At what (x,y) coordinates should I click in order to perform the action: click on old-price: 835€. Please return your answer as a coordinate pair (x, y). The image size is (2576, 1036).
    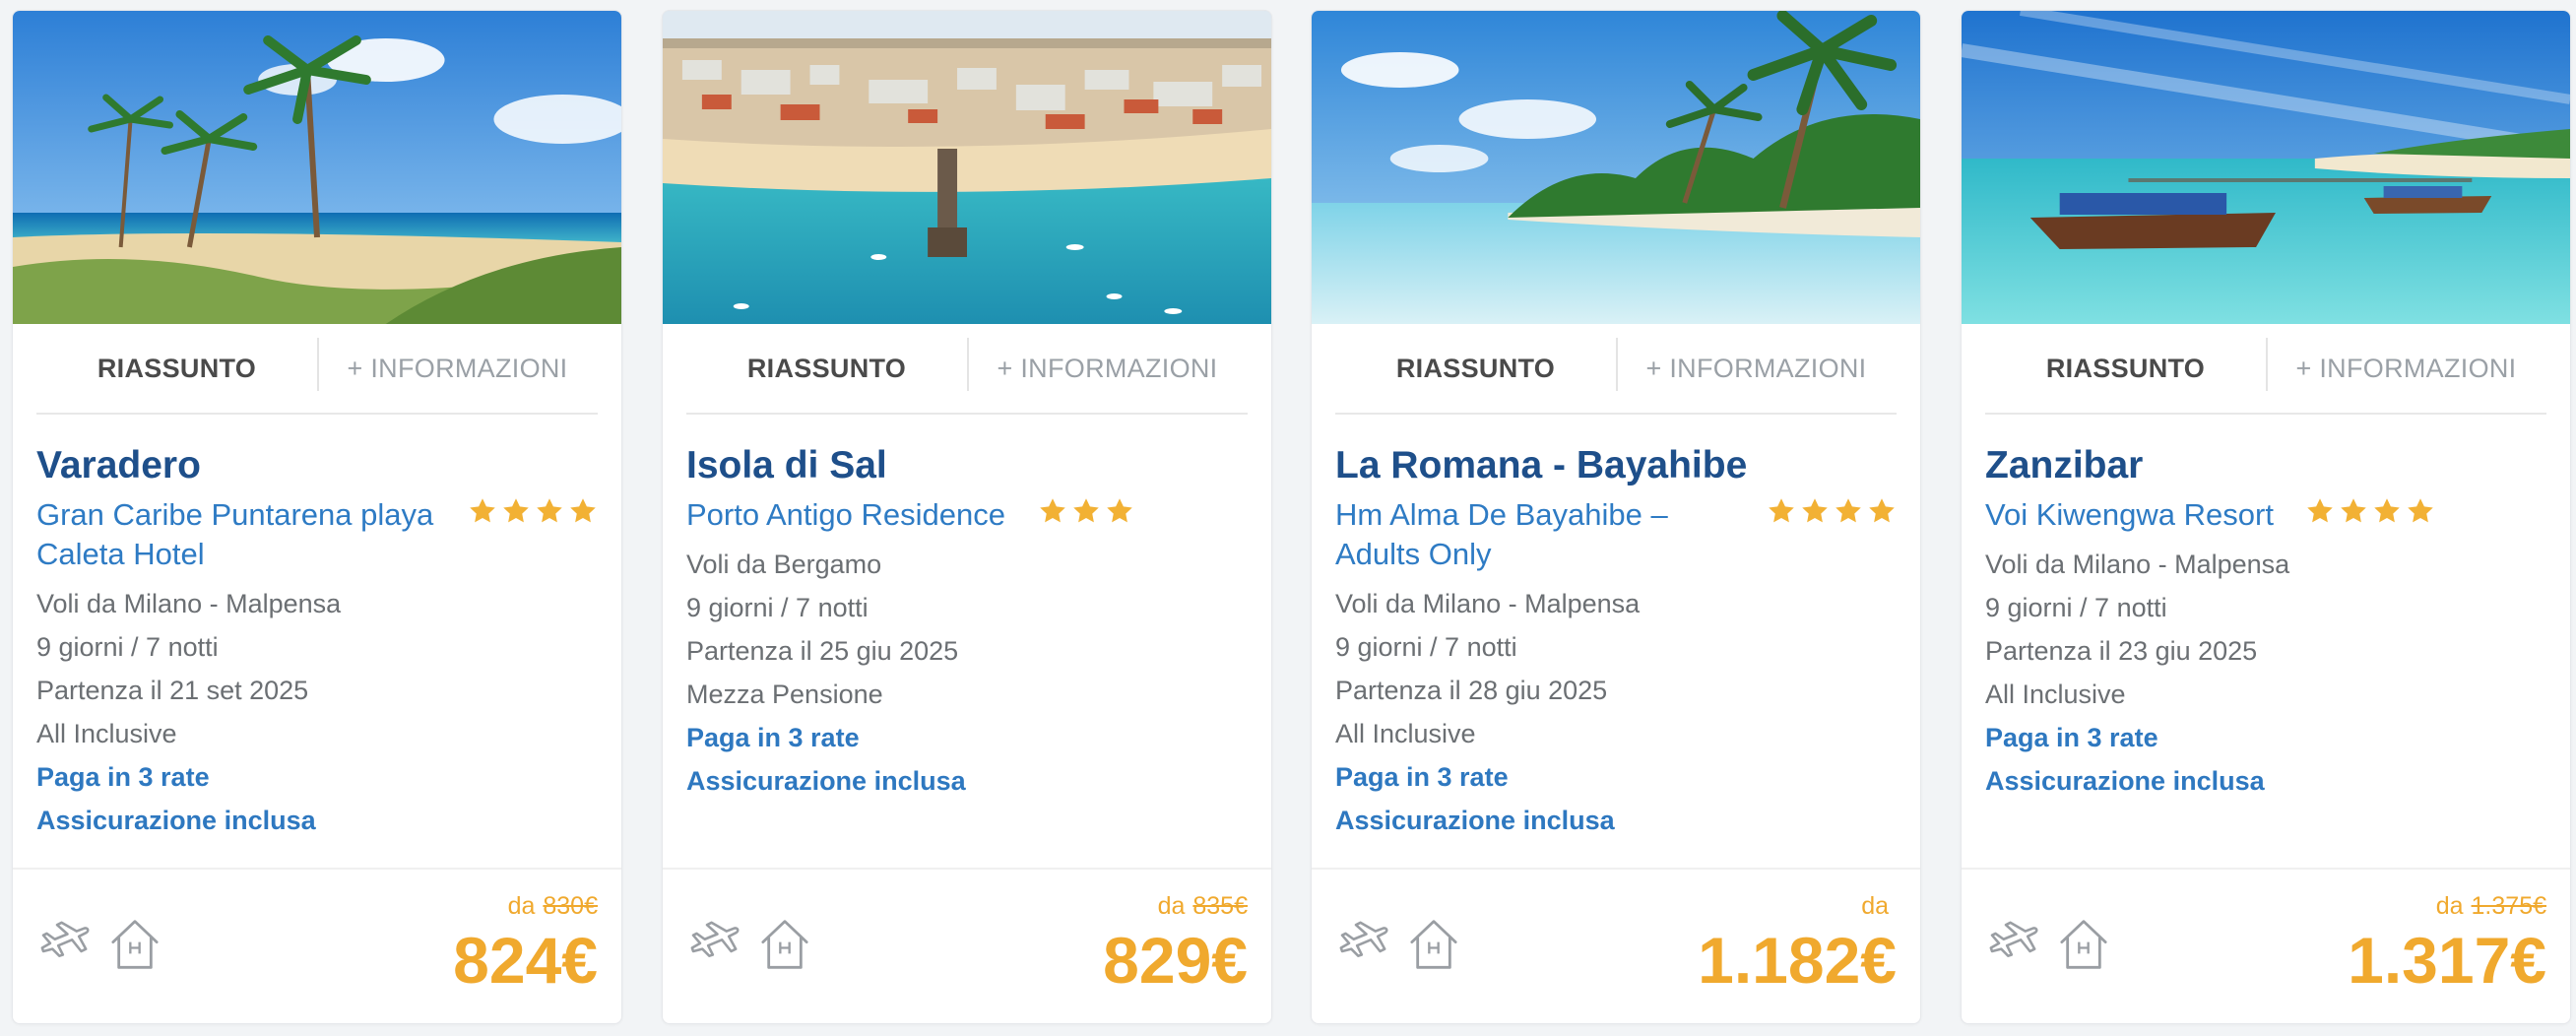
    Looking at the image, I should click on (1220, 906).